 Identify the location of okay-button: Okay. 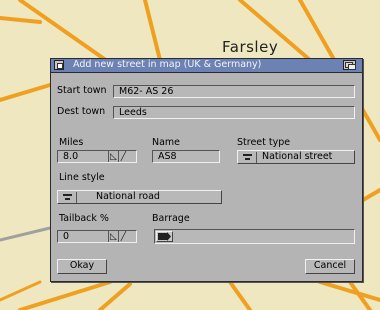
(82, 266).